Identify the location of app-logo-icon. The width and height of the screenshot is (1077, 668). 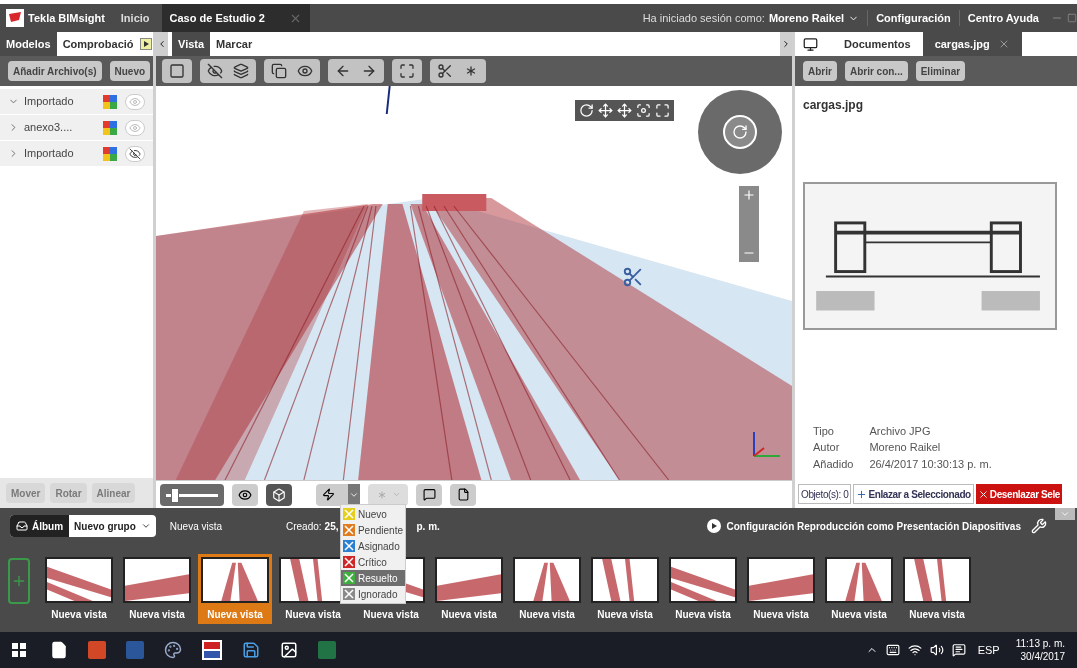
(212, 650).